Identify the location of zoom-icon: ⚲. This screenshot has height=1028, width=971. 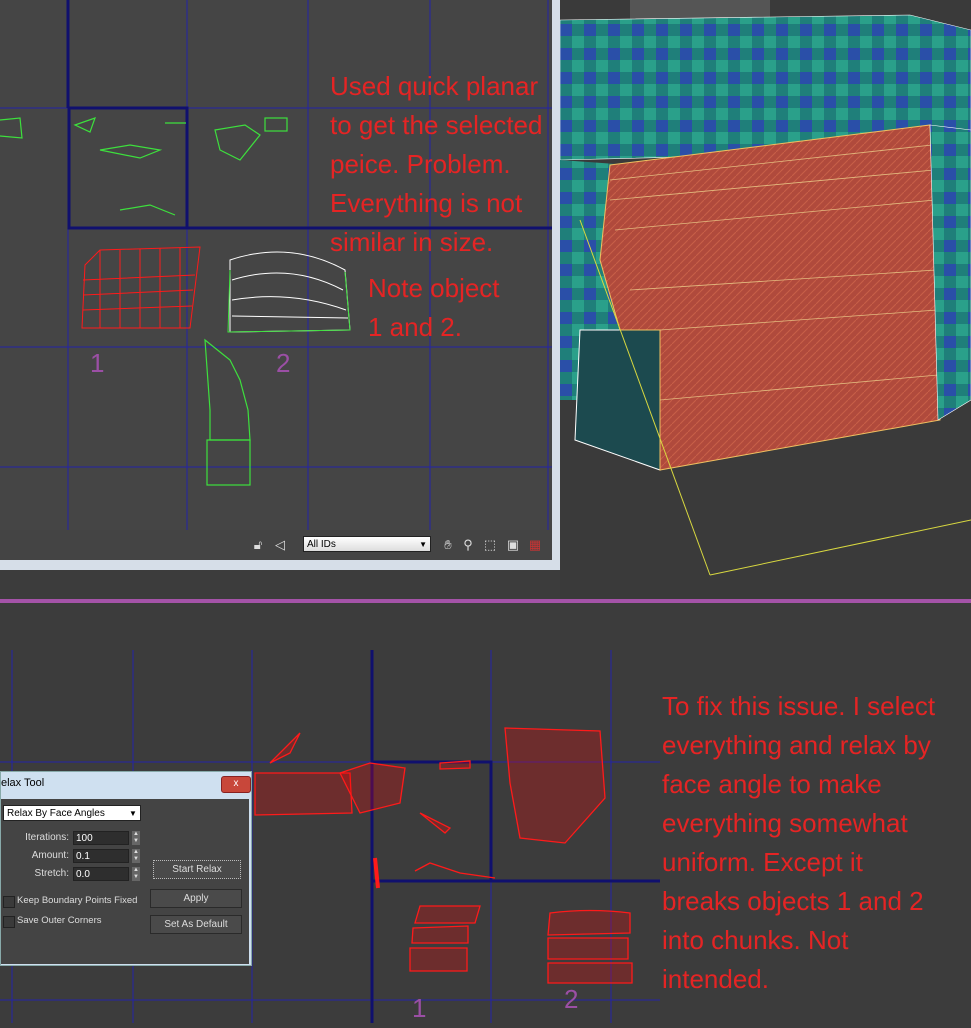
(468, 545).